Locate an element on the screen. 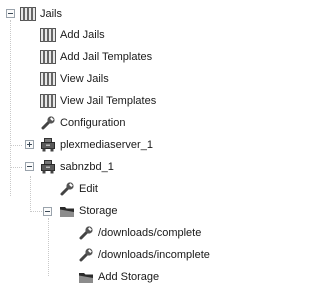  tree-node-label: sabnzbd_1 is located at coordinates (87, 167).